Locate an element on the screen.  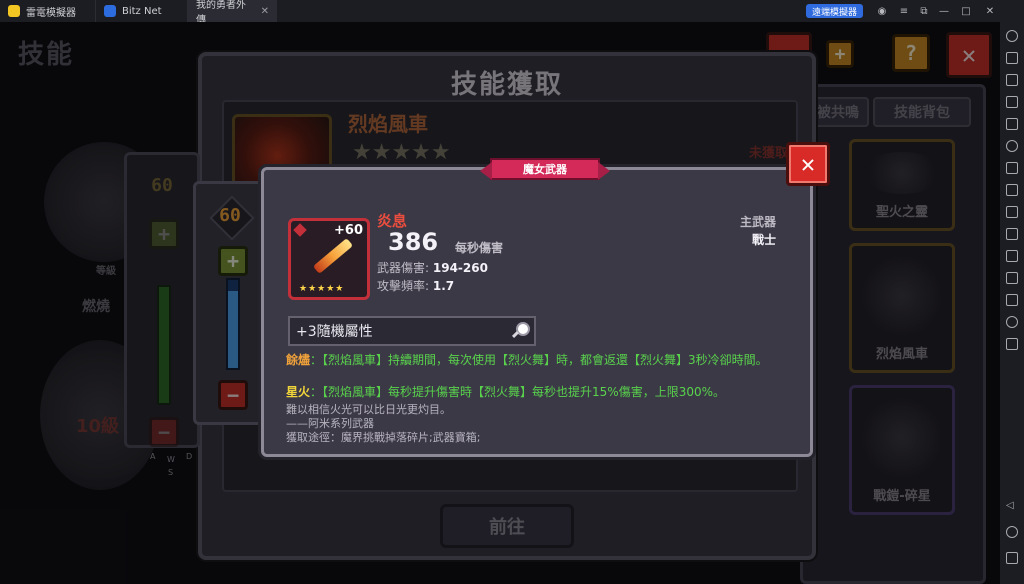
apk-icon is located at coordinates (1012, 168).